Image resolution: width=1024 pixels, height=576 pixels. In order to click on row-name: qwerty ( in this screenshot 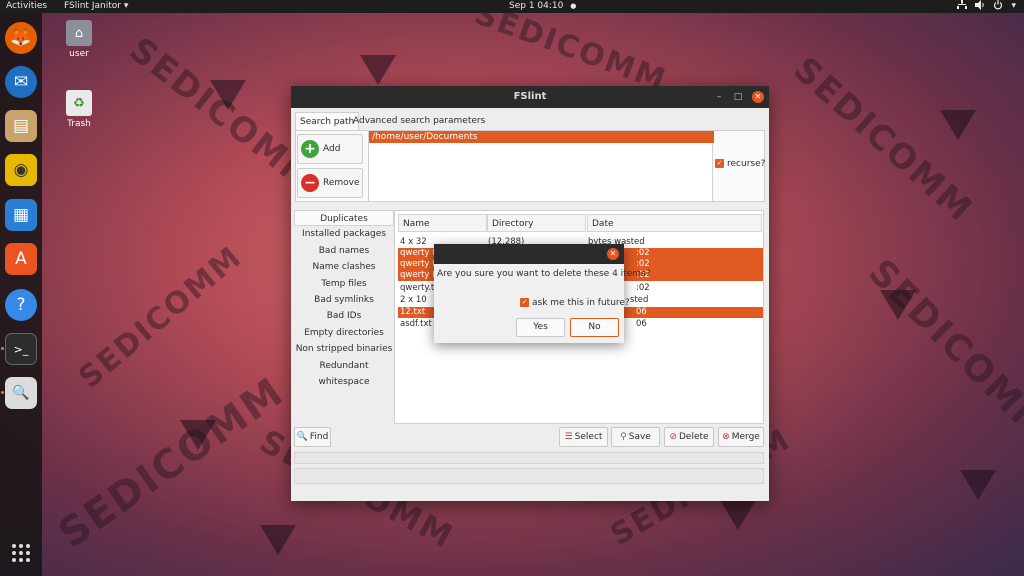, I will do `click(418, 275)`.